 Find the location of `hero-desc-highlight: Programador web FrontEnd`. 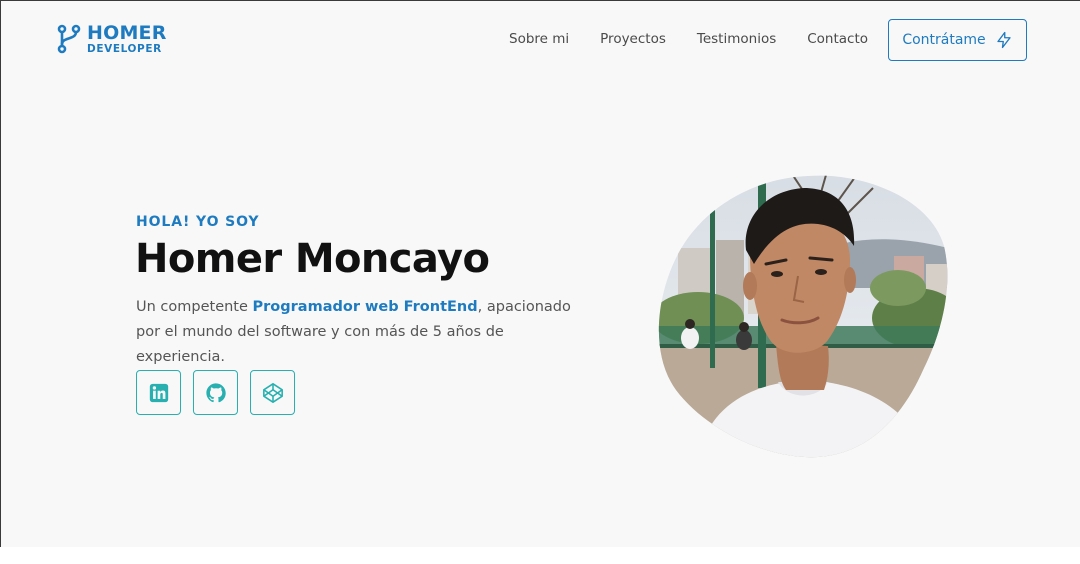

hero-desc-highlight: Programador web FrontEnd is located at coordinates (365, 307).